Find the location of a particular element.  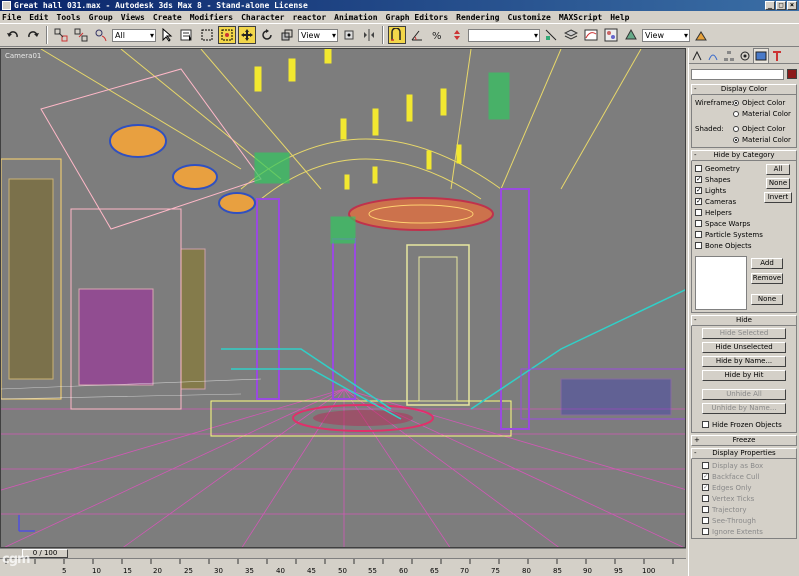

menu-graph-editors: Graph Editors is located at coordinates (417, 17).